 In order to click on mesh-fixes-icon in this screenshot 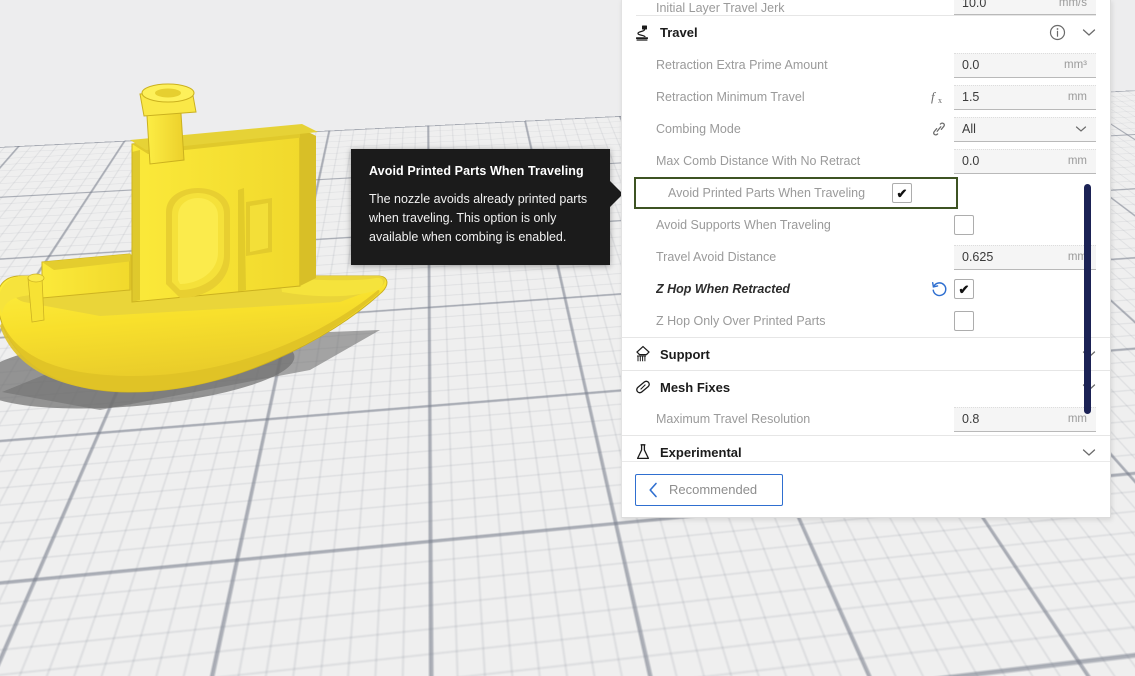, I will do `click(647, 387)`.